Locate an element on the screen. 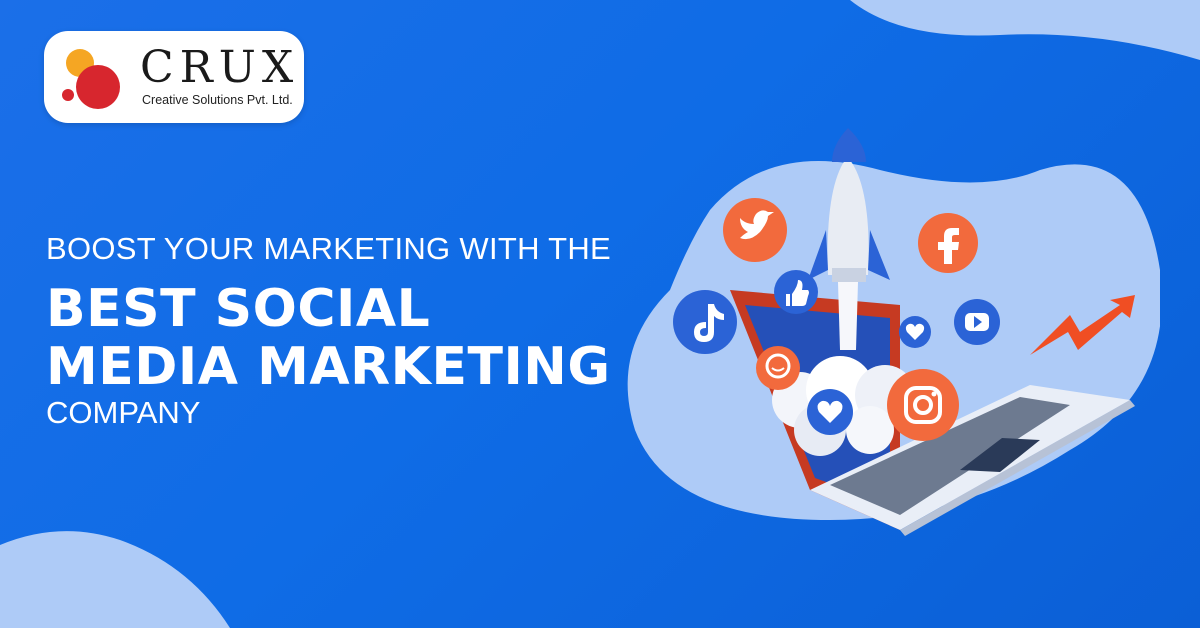 The height and width of the screenshot is (628, 1200). tiktok-icon is located at coordinates (705, 322).